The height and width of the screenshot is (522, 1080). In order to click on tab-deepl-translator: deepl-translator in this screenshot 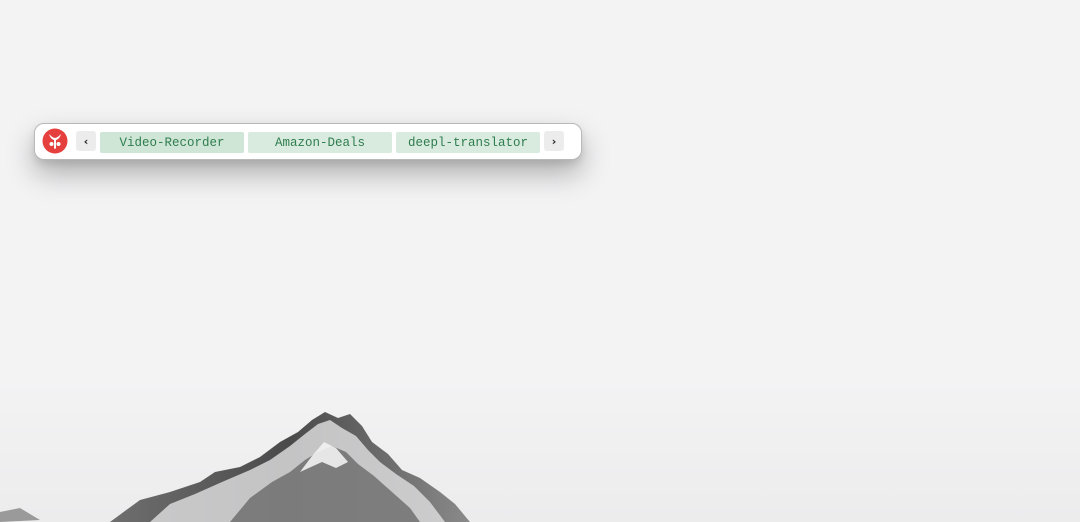, I will do `click(468, 142)`.